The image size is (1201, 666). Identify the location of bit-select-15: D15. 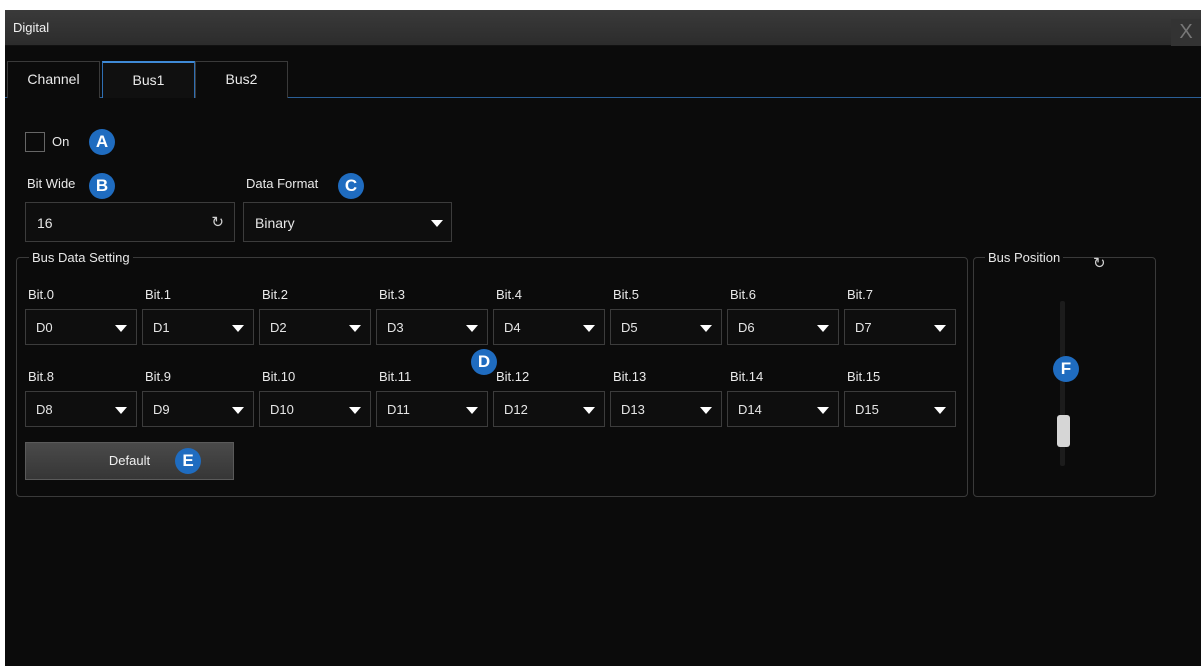
(900, 409).